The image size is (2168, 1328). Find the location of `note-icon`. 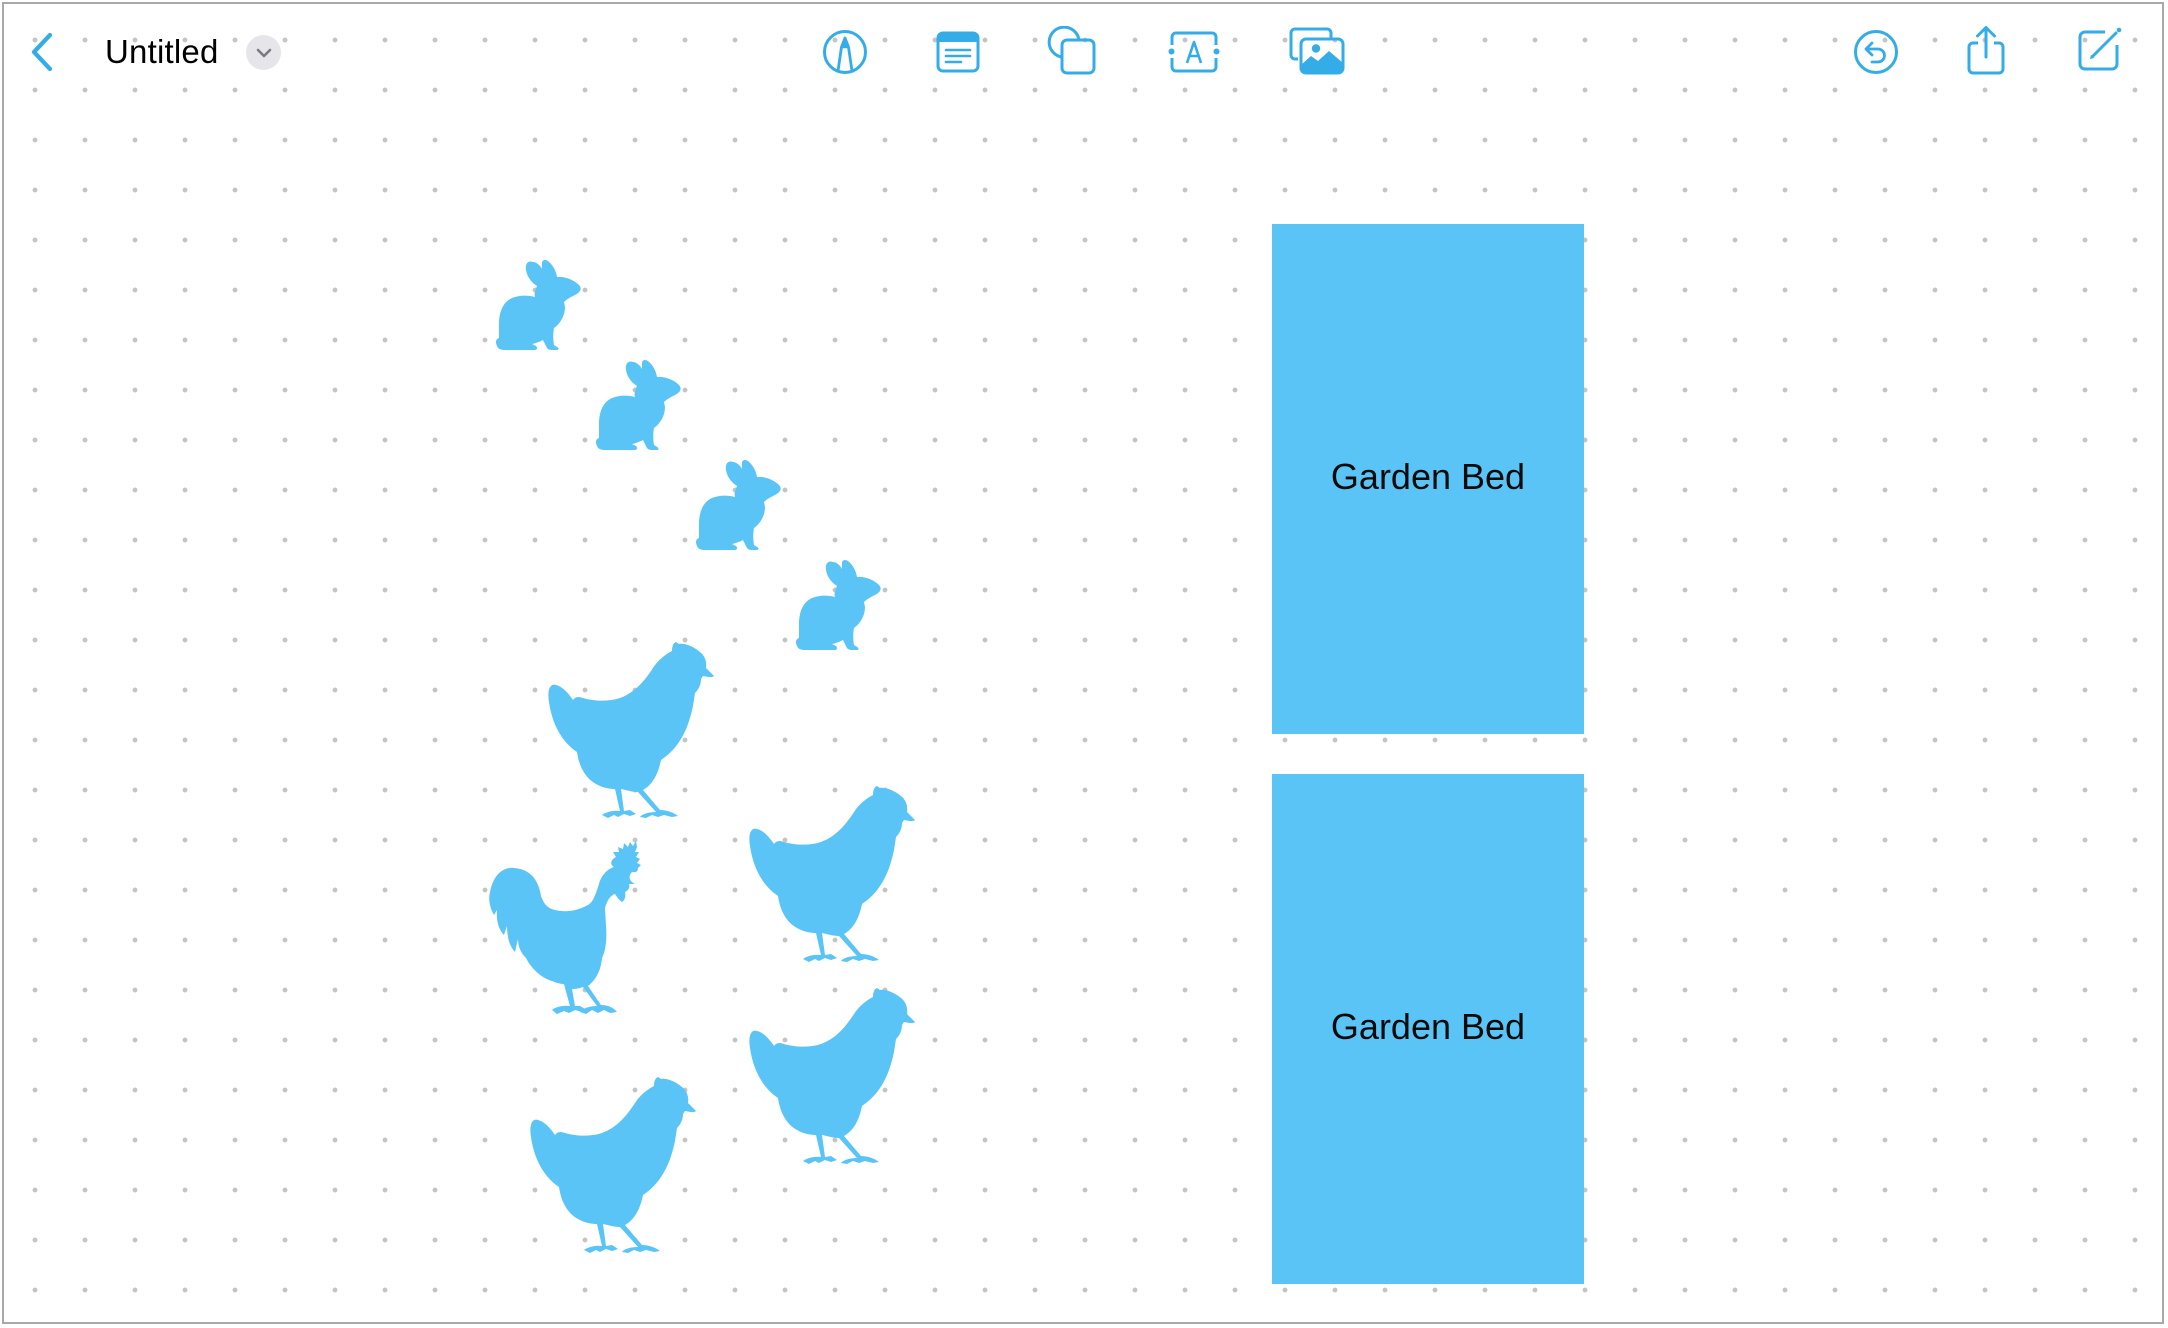

note-icon is located at coordinates (958, 52).